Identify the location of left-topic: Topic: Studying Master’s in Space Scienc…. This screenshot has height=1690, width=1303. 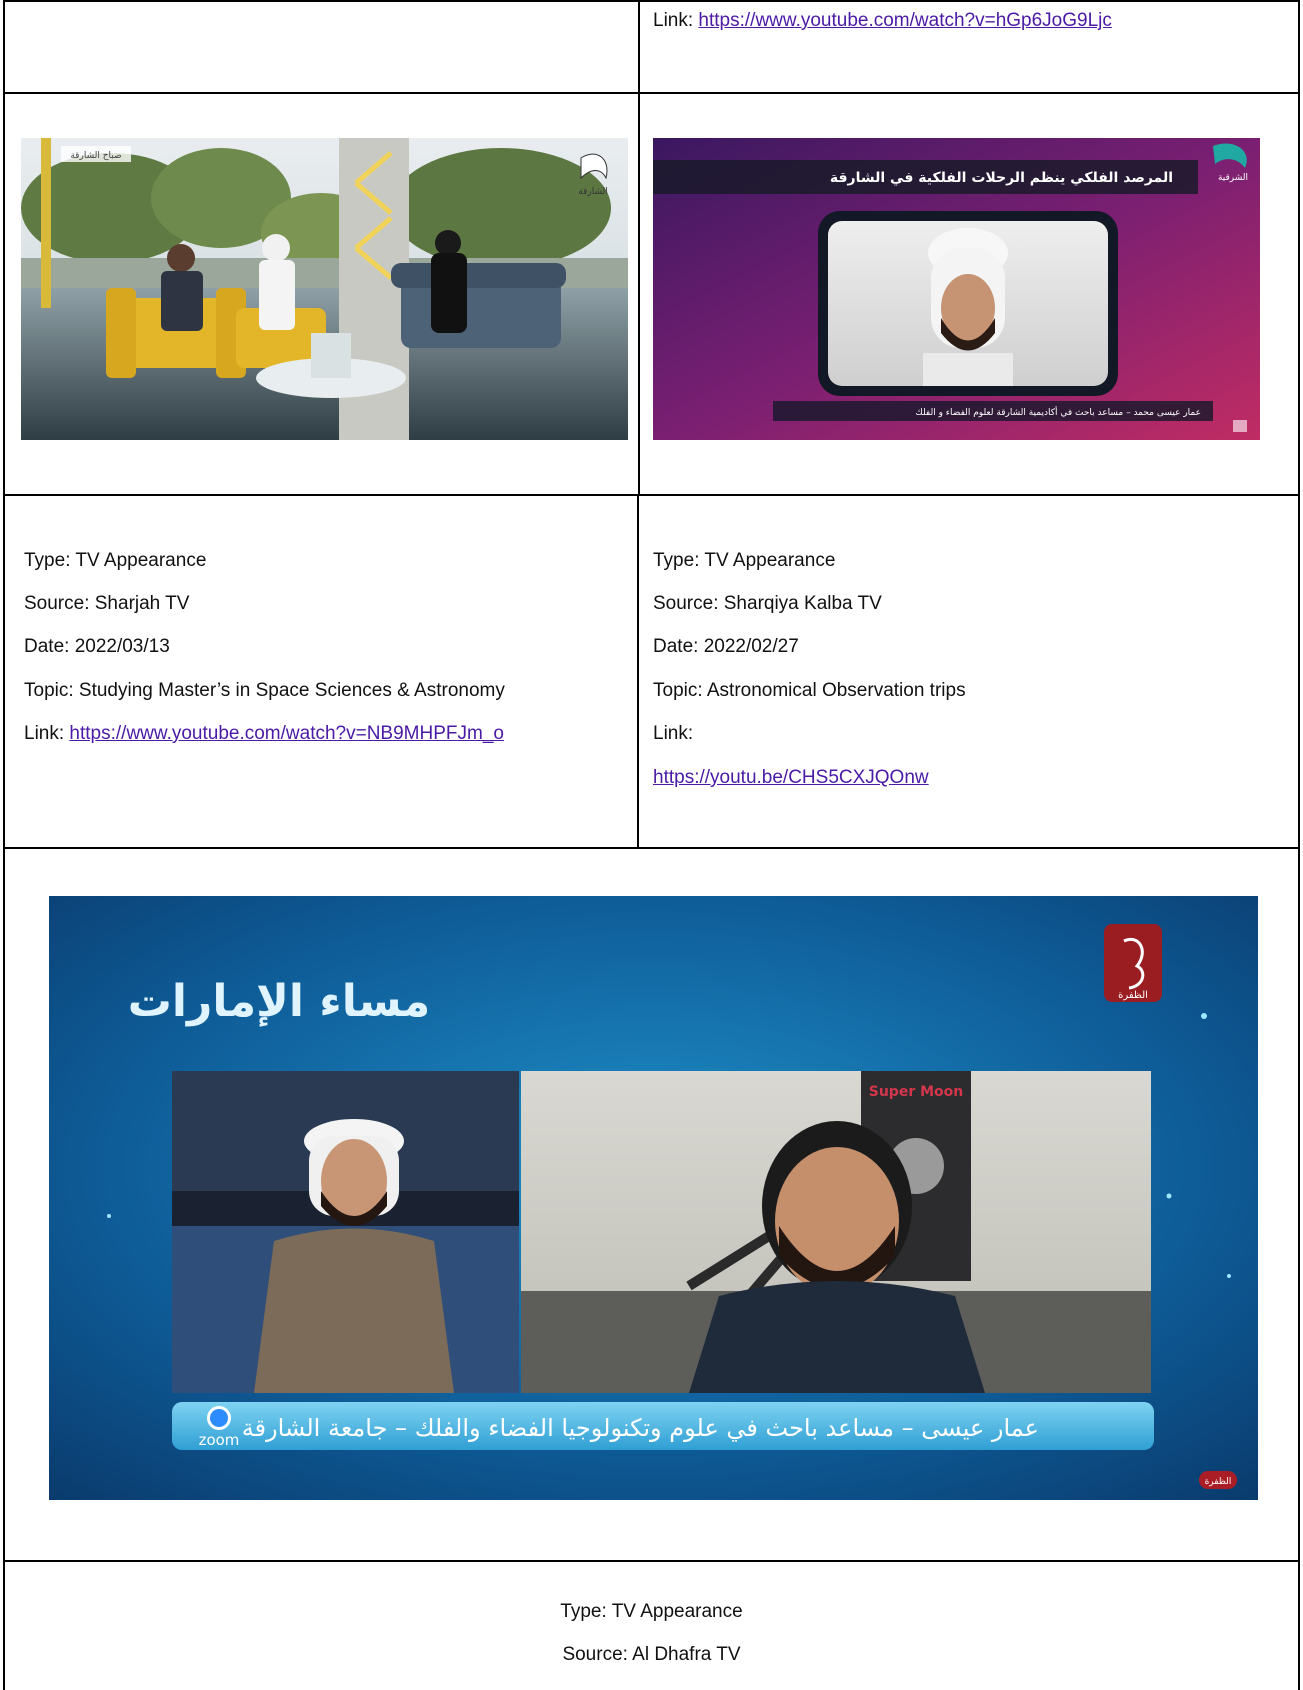
(264, 690).